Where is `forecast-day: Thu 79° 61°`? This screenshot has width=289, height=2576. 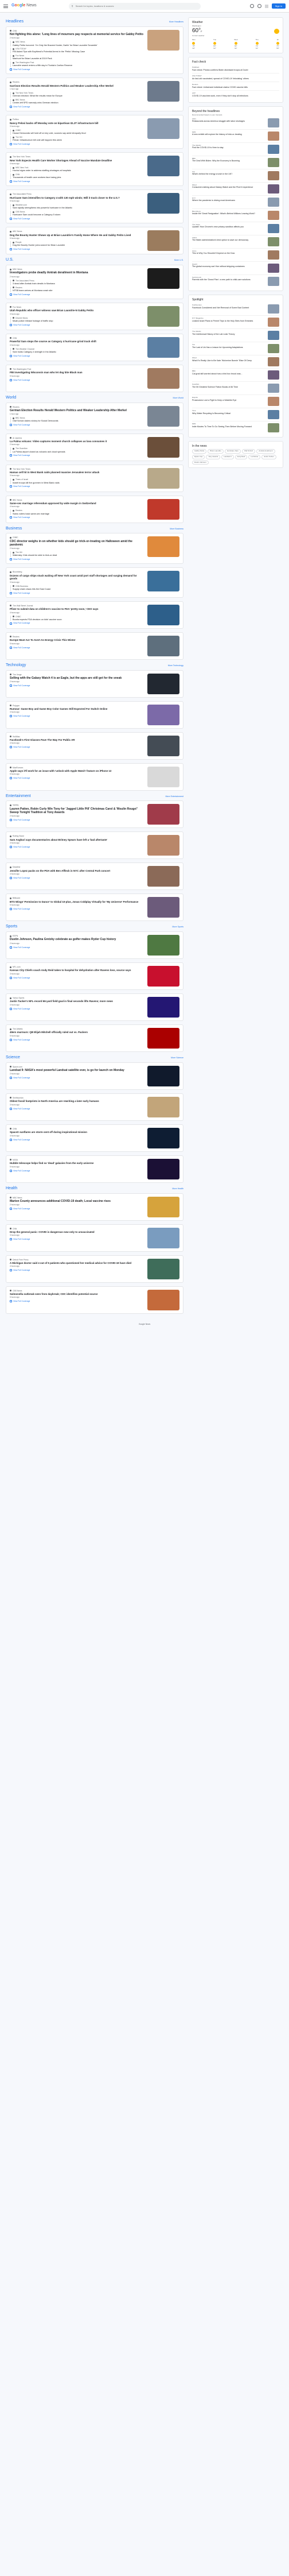 forecast-day: Thu 79° 61° is located at coordinates (257, 43).